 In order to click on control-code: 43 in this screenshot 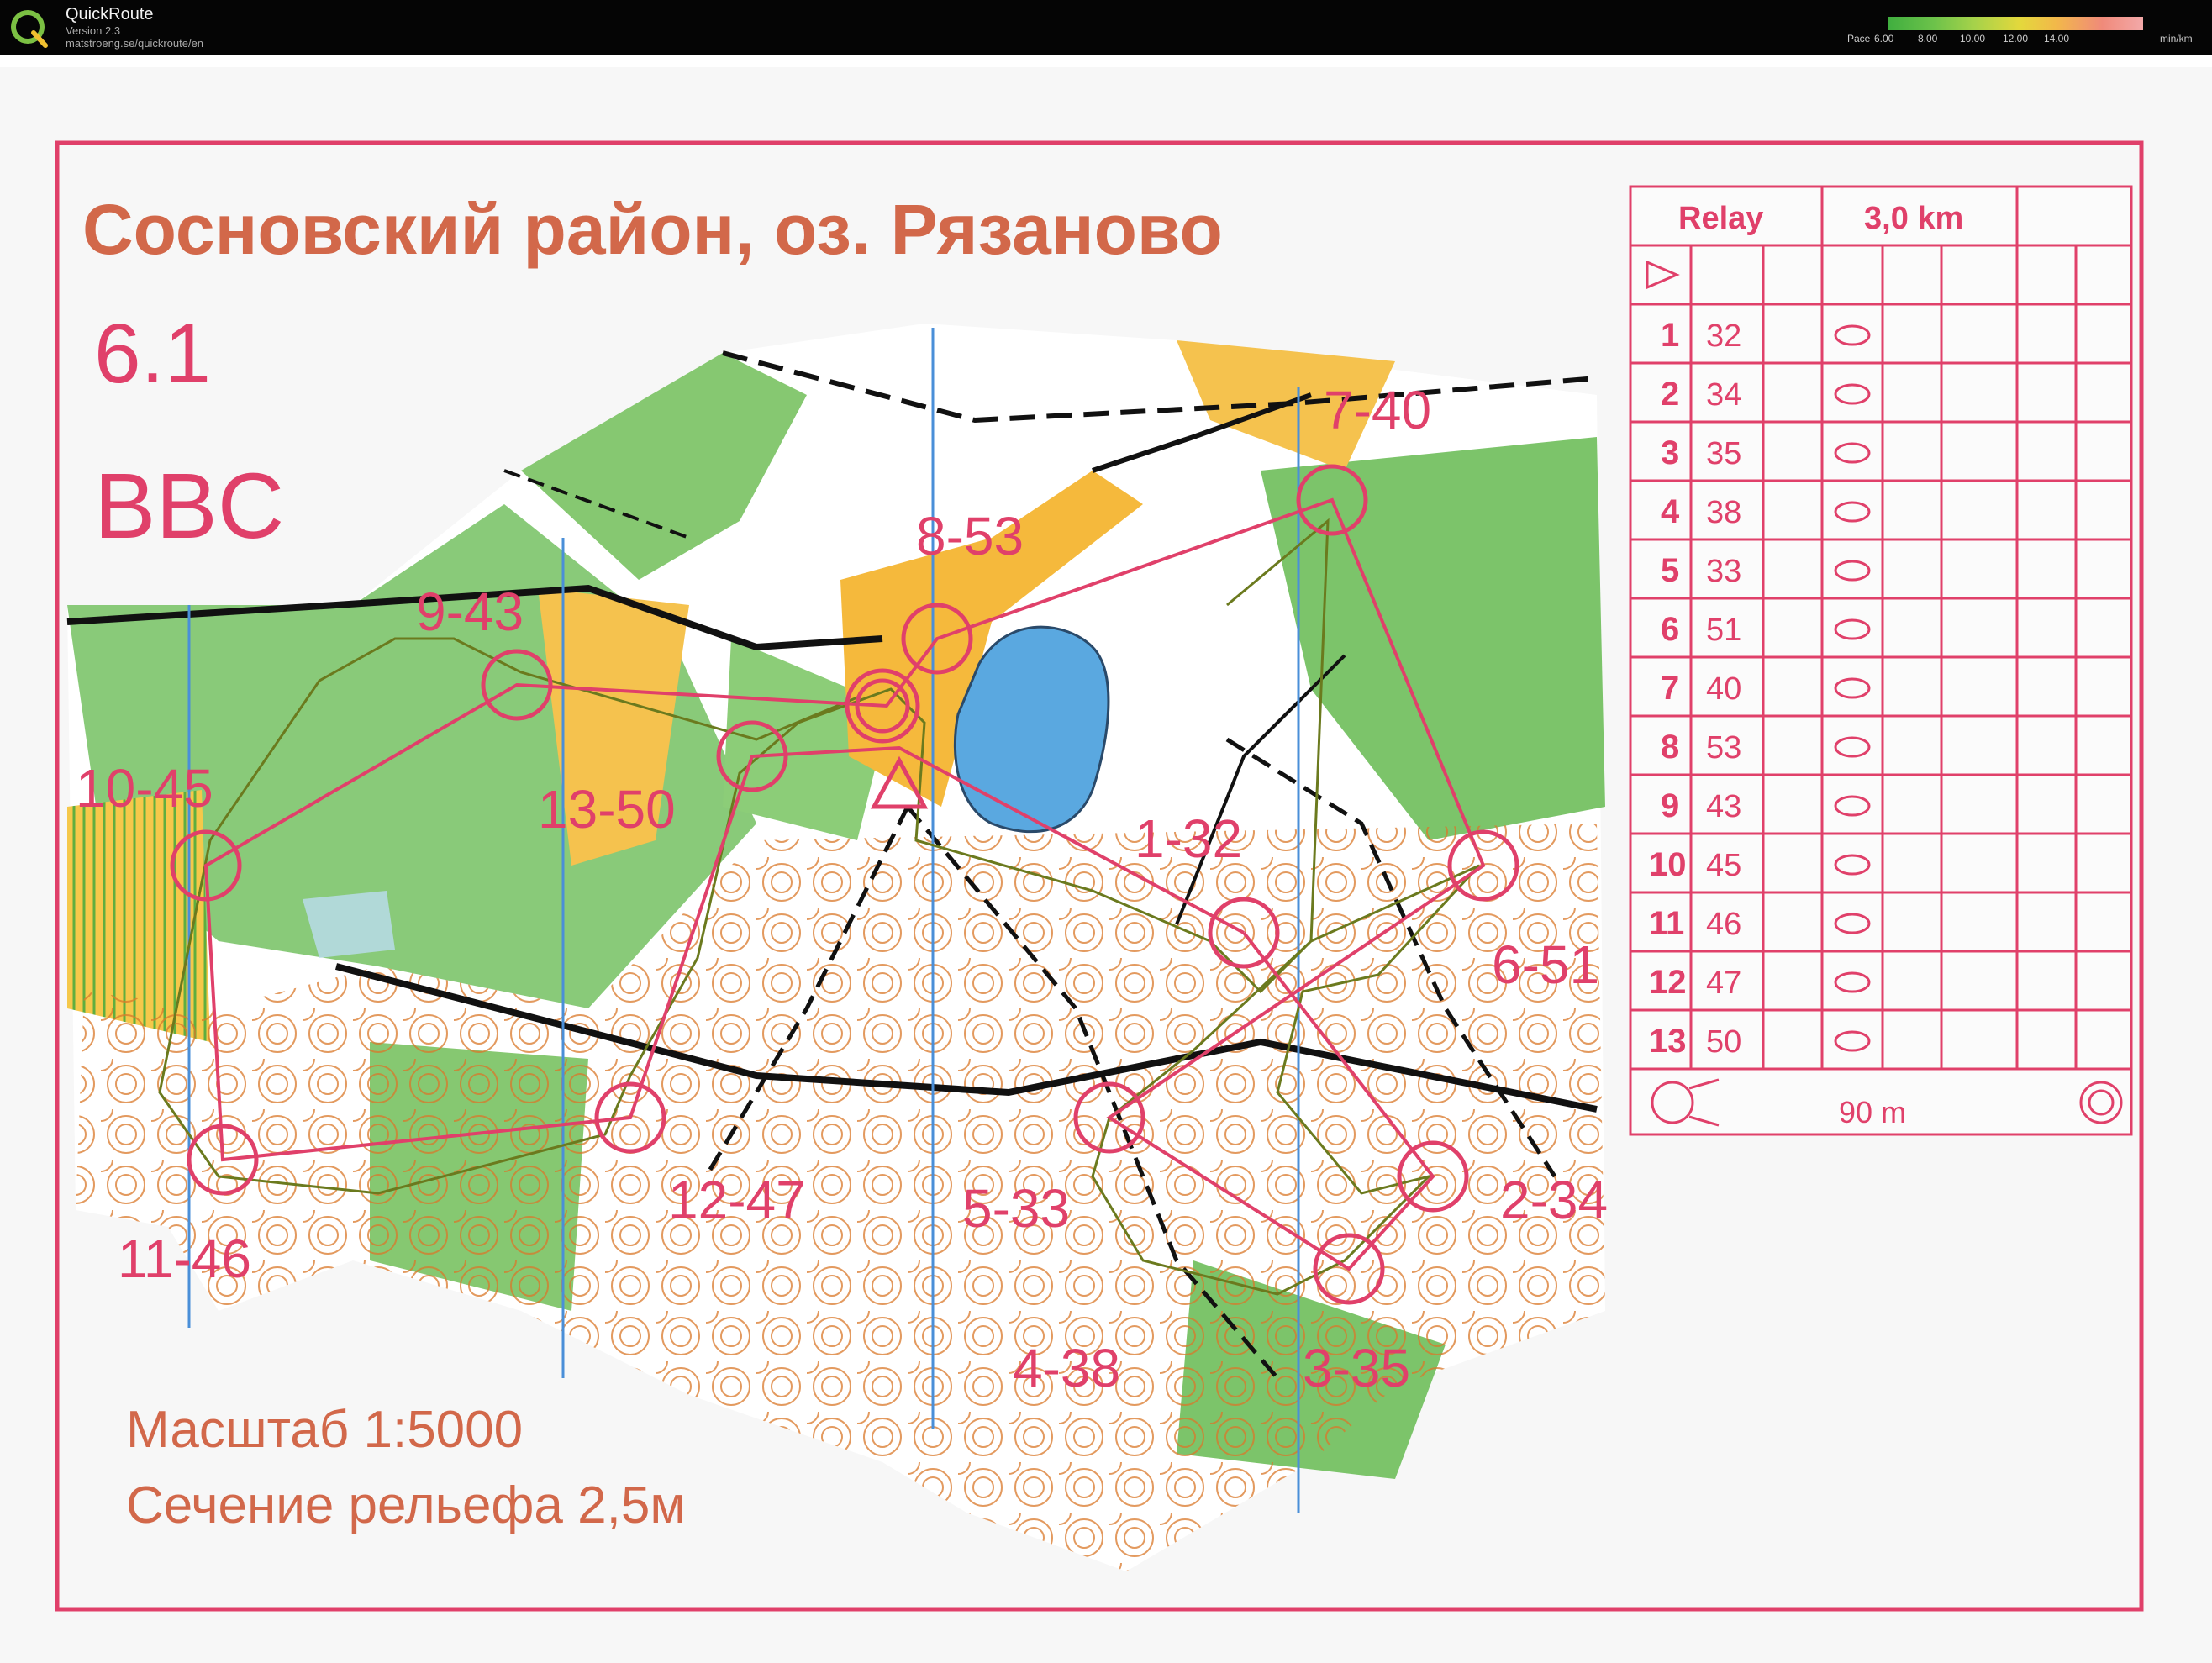, I will do `click(1723, 806)`.